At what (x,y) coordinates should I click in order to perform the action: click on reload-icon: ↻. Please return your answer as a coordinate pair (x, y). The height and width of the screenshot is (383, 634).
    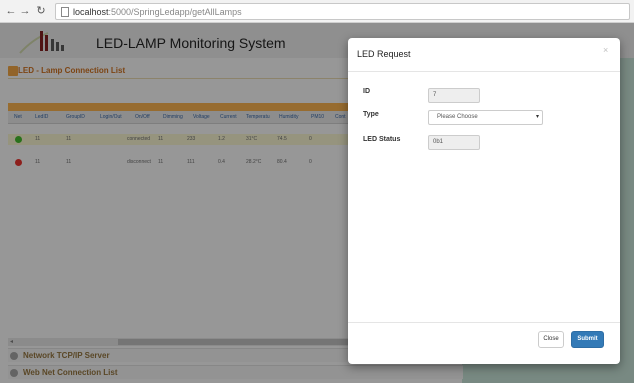
    Looking at the image, I should click on (41, 11).